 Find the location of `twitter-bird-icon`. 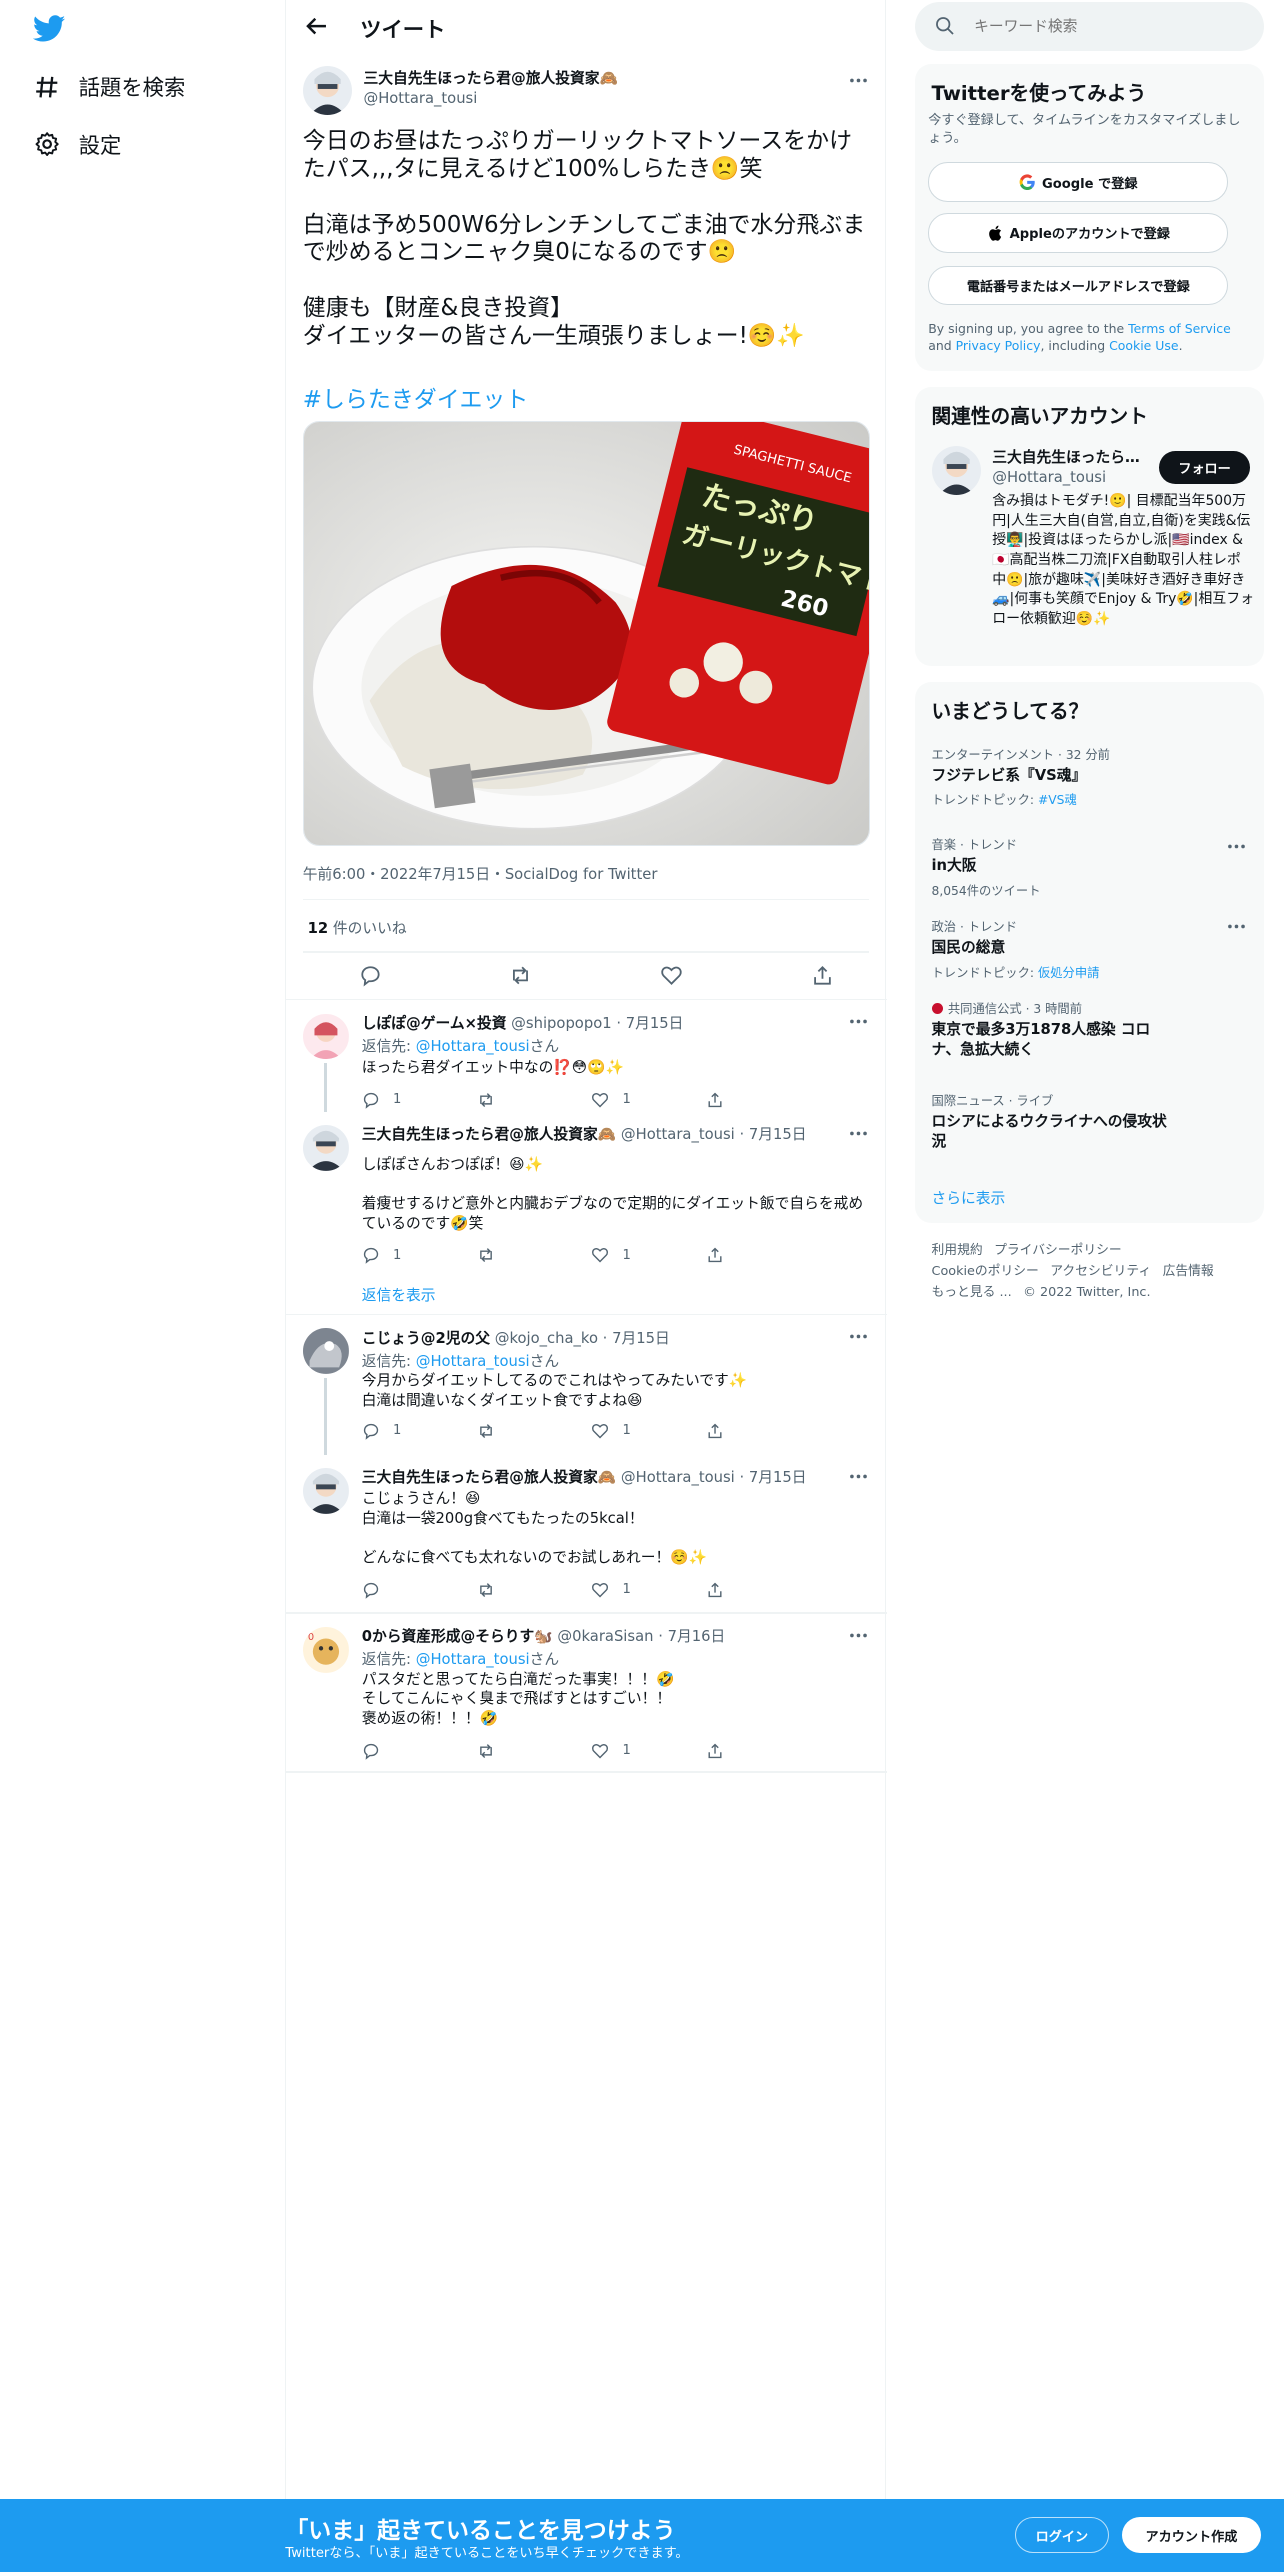

twitter-bird-icon is located at coordinates (49, 29).